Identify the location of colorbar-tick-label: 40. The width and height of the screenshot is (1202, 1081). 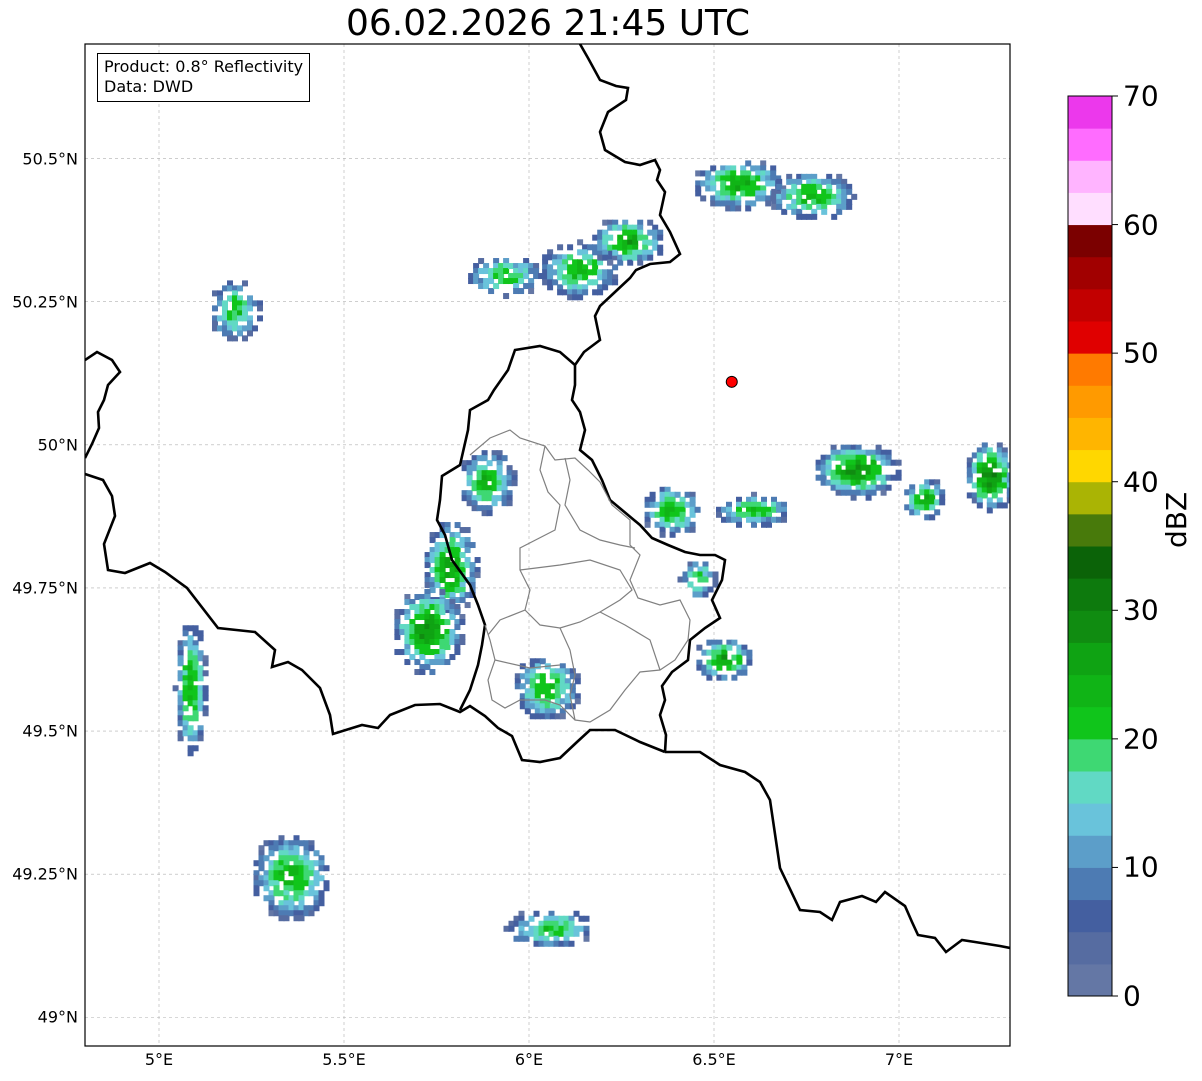
(1141, 482).